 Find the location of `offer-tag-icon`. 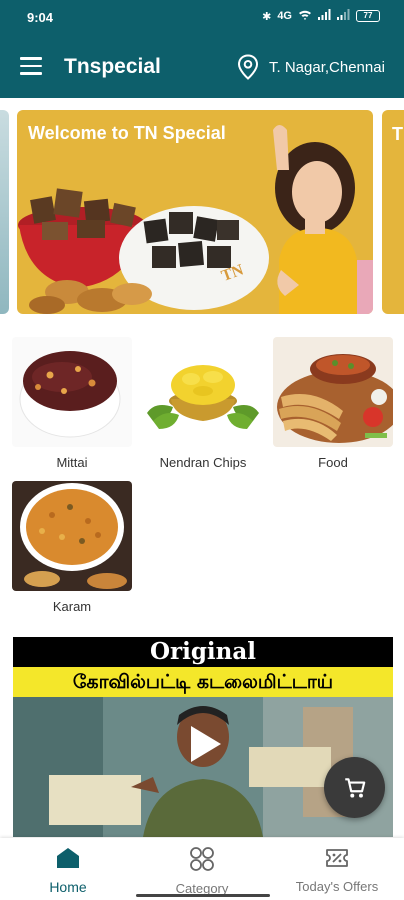

offer-tag-icon is located at coordinates (337, 858).